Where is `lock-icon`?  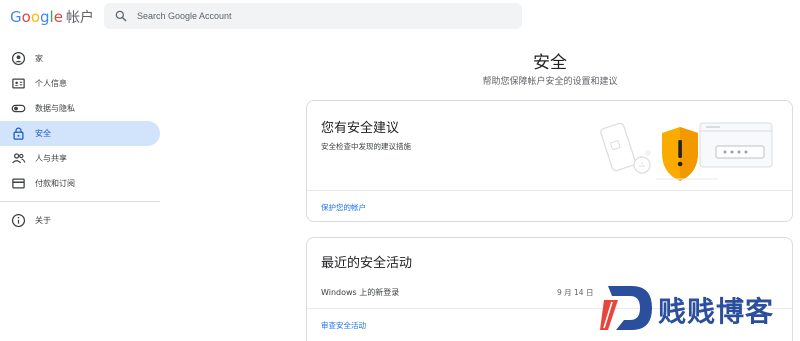 lock-icon is located at coordinates (18, 133).